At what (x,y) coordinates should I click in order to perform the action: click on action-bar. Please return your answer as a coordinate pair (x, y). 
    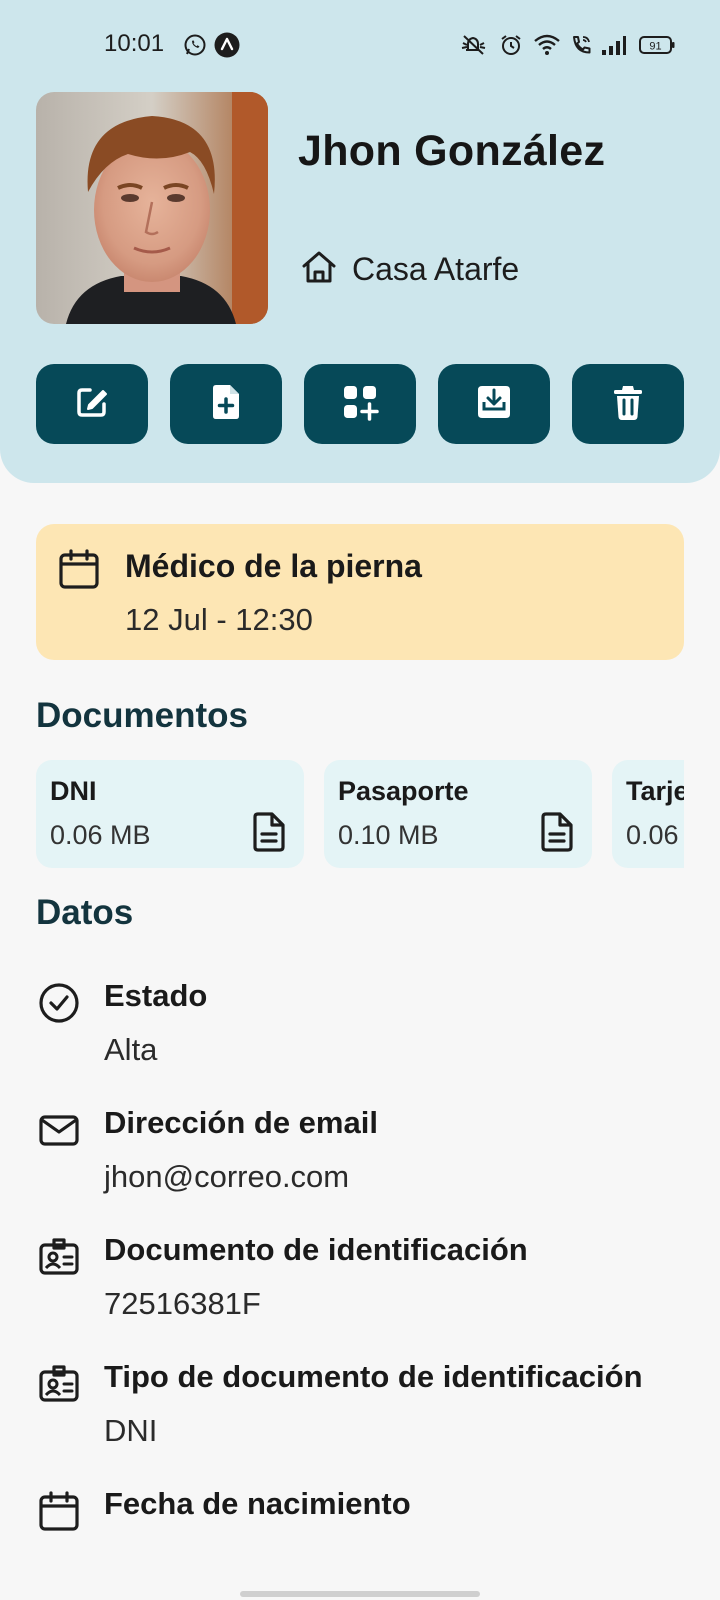
    Looking at the image, I should click on (360, 404).